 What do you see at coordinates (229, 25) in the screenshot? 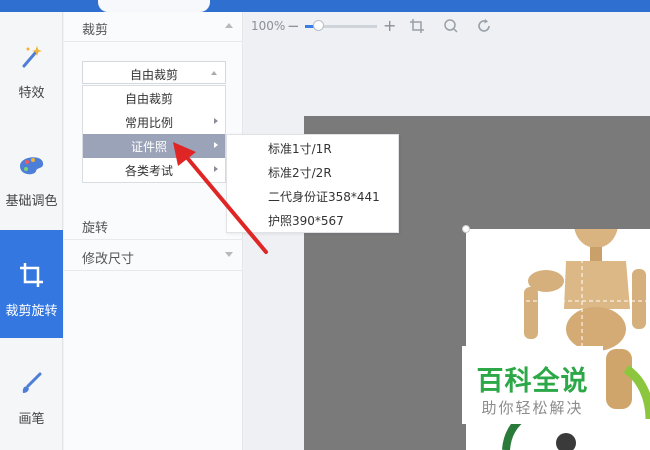
I see `collapse-arrow-icon` at bounding box center [229, 25].